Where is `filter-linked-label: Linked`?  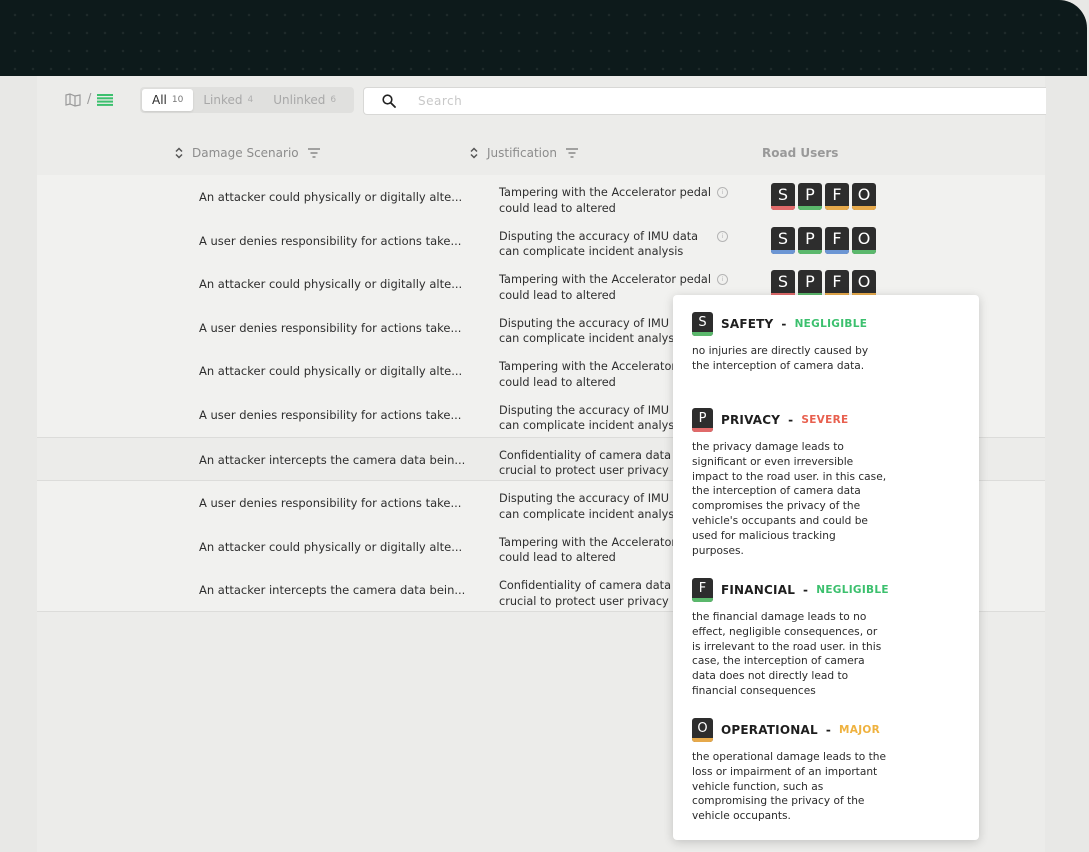
filter-linked-label: Linked is located at coordinates (223, 100).